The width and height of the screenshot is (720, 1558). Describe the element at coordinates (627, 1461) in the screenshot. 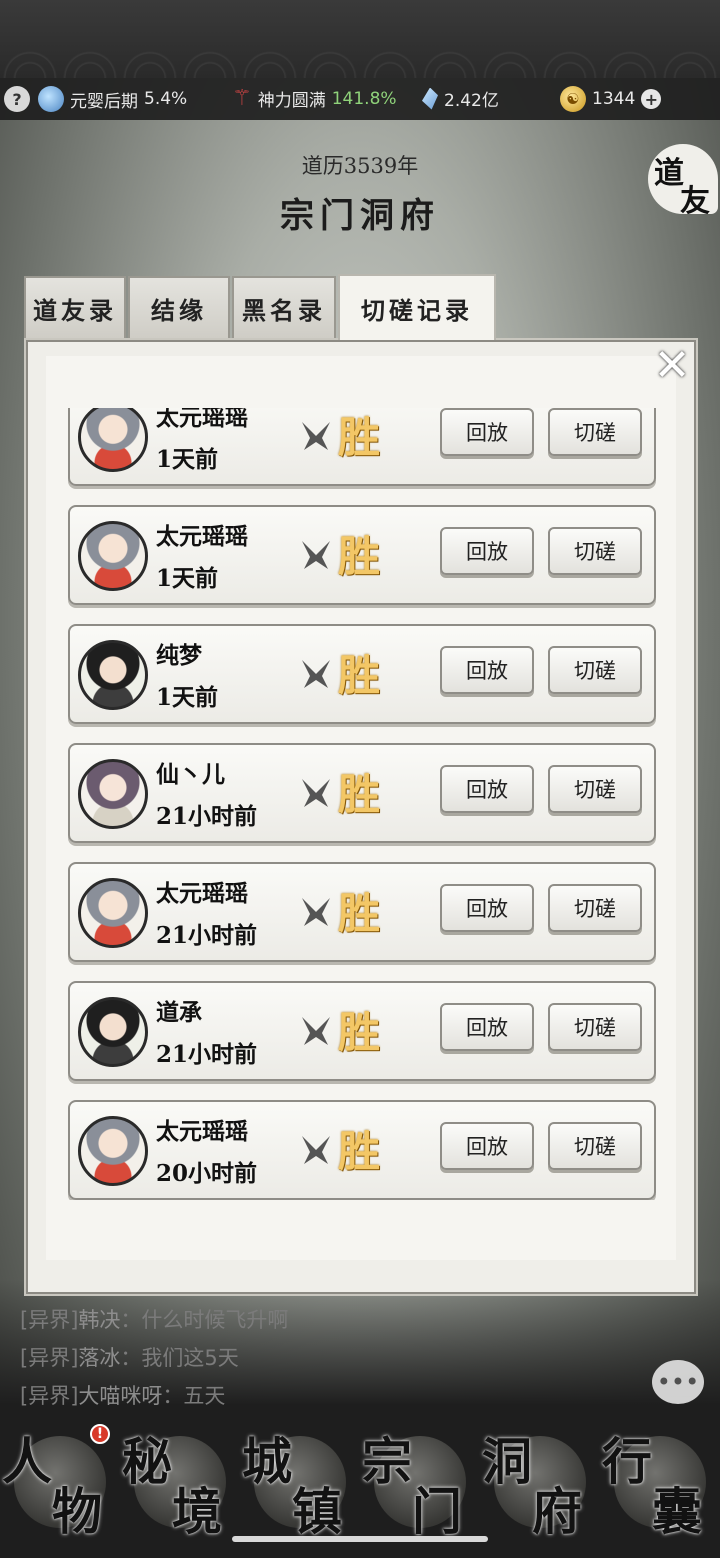

I see `nav-char-1: 行` at that location.